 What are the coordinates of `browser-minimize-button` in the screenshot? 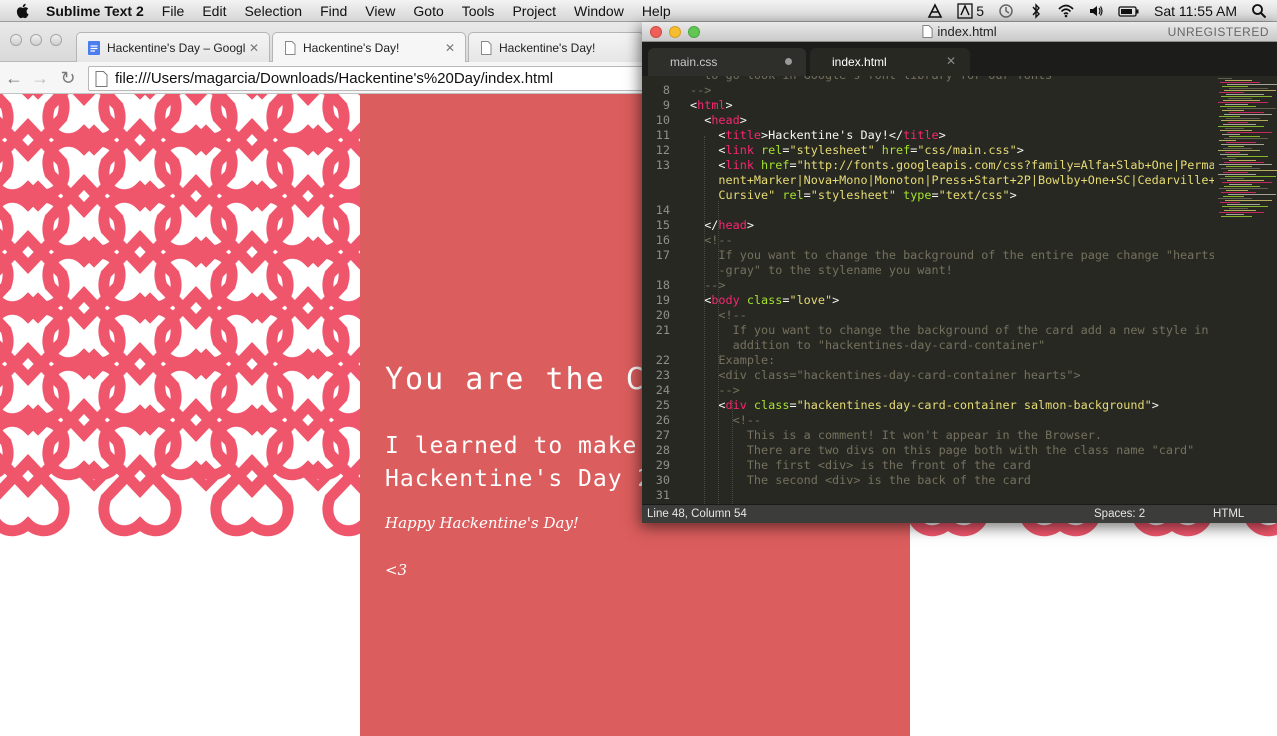 It's located at (36, 40).